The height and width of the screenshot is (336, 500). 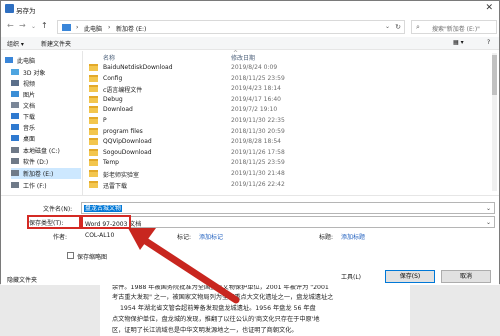 I want to click on sidebar-item-downloads: 下载, so click(x=46, y=116).